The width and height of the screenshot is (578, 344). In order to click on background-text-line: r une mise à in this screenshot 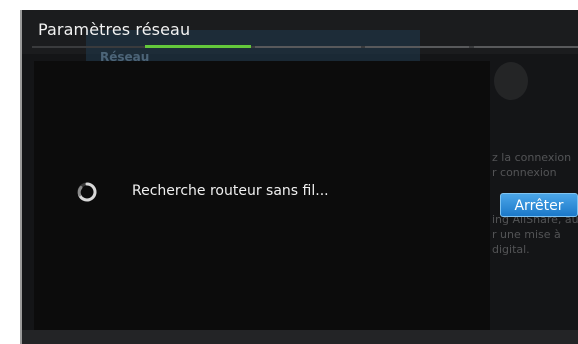, I will do `click(526, 234)`.